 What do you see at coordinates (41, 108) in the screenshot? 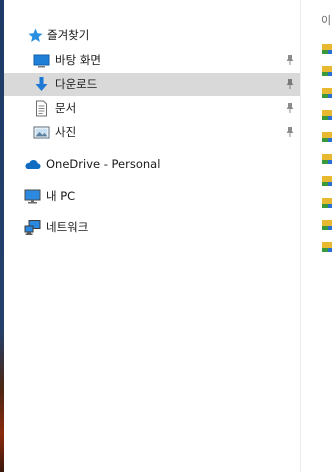
I see `document-icon` at bounding box center [41, 108].